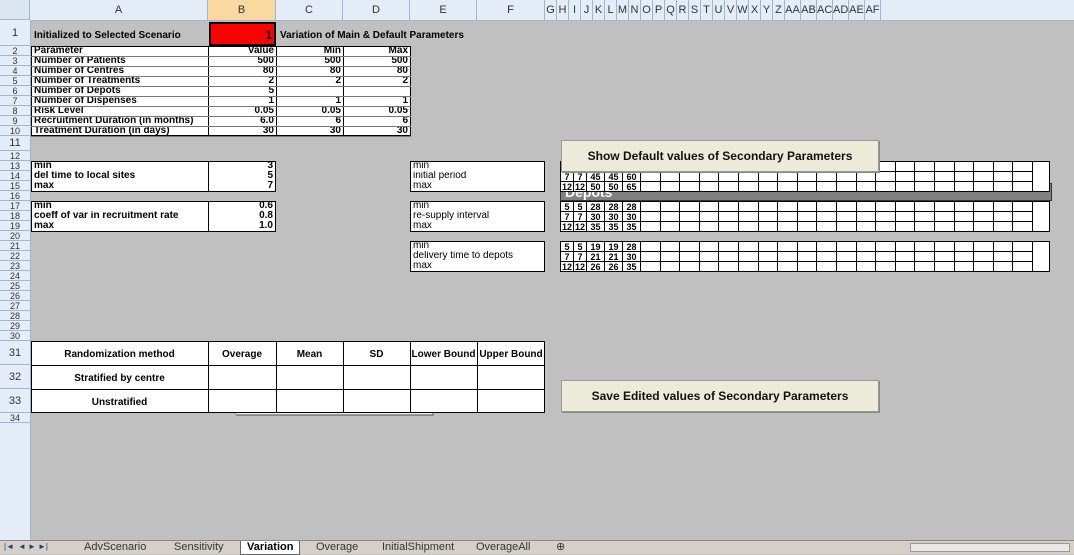 The width and height of the screenshot is (1074, 555). Describe the element at coordinates (309, 81) in the screenshot. I see `param-value: 2` at that location.